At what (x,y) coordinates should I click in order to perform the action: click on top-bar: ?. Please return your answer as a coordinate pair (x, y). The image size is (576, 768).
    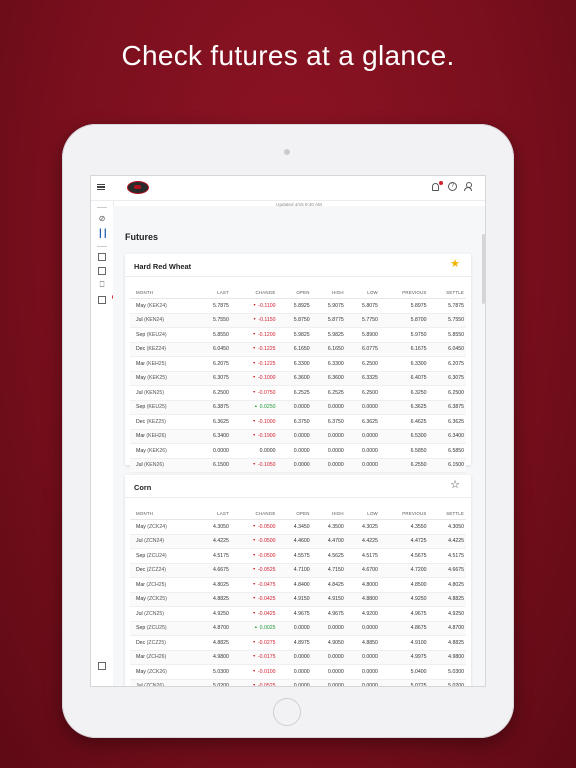
    Looking at the image, I should click on (288, 188).